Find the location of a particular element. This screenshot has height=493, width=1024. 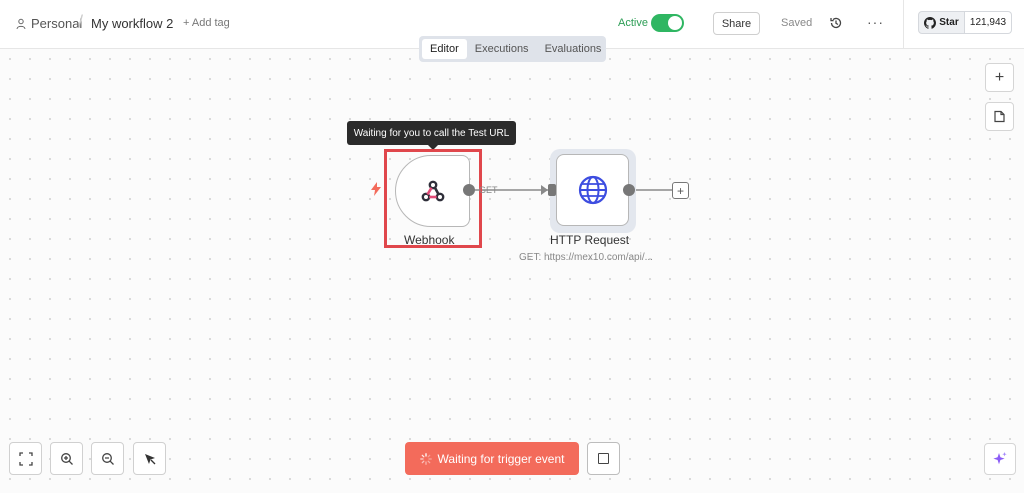

fit-view-icon is located at coordinates (25, 458).